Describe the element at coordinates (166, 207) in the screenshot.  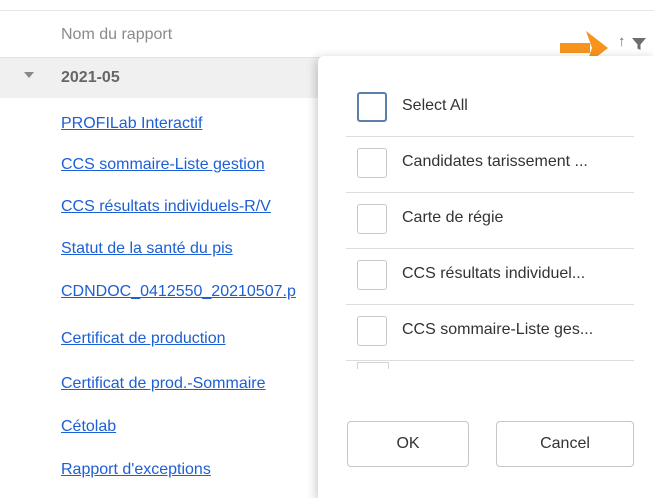
I see `report-link: CCS résultats individuels-R/V` at that location.